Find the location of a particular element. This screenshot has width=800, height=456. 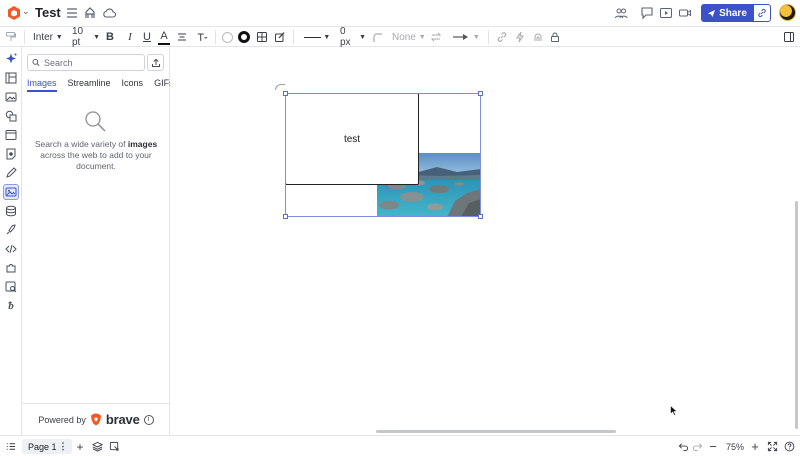

share-button: Share is located at coordinates (727, 13).